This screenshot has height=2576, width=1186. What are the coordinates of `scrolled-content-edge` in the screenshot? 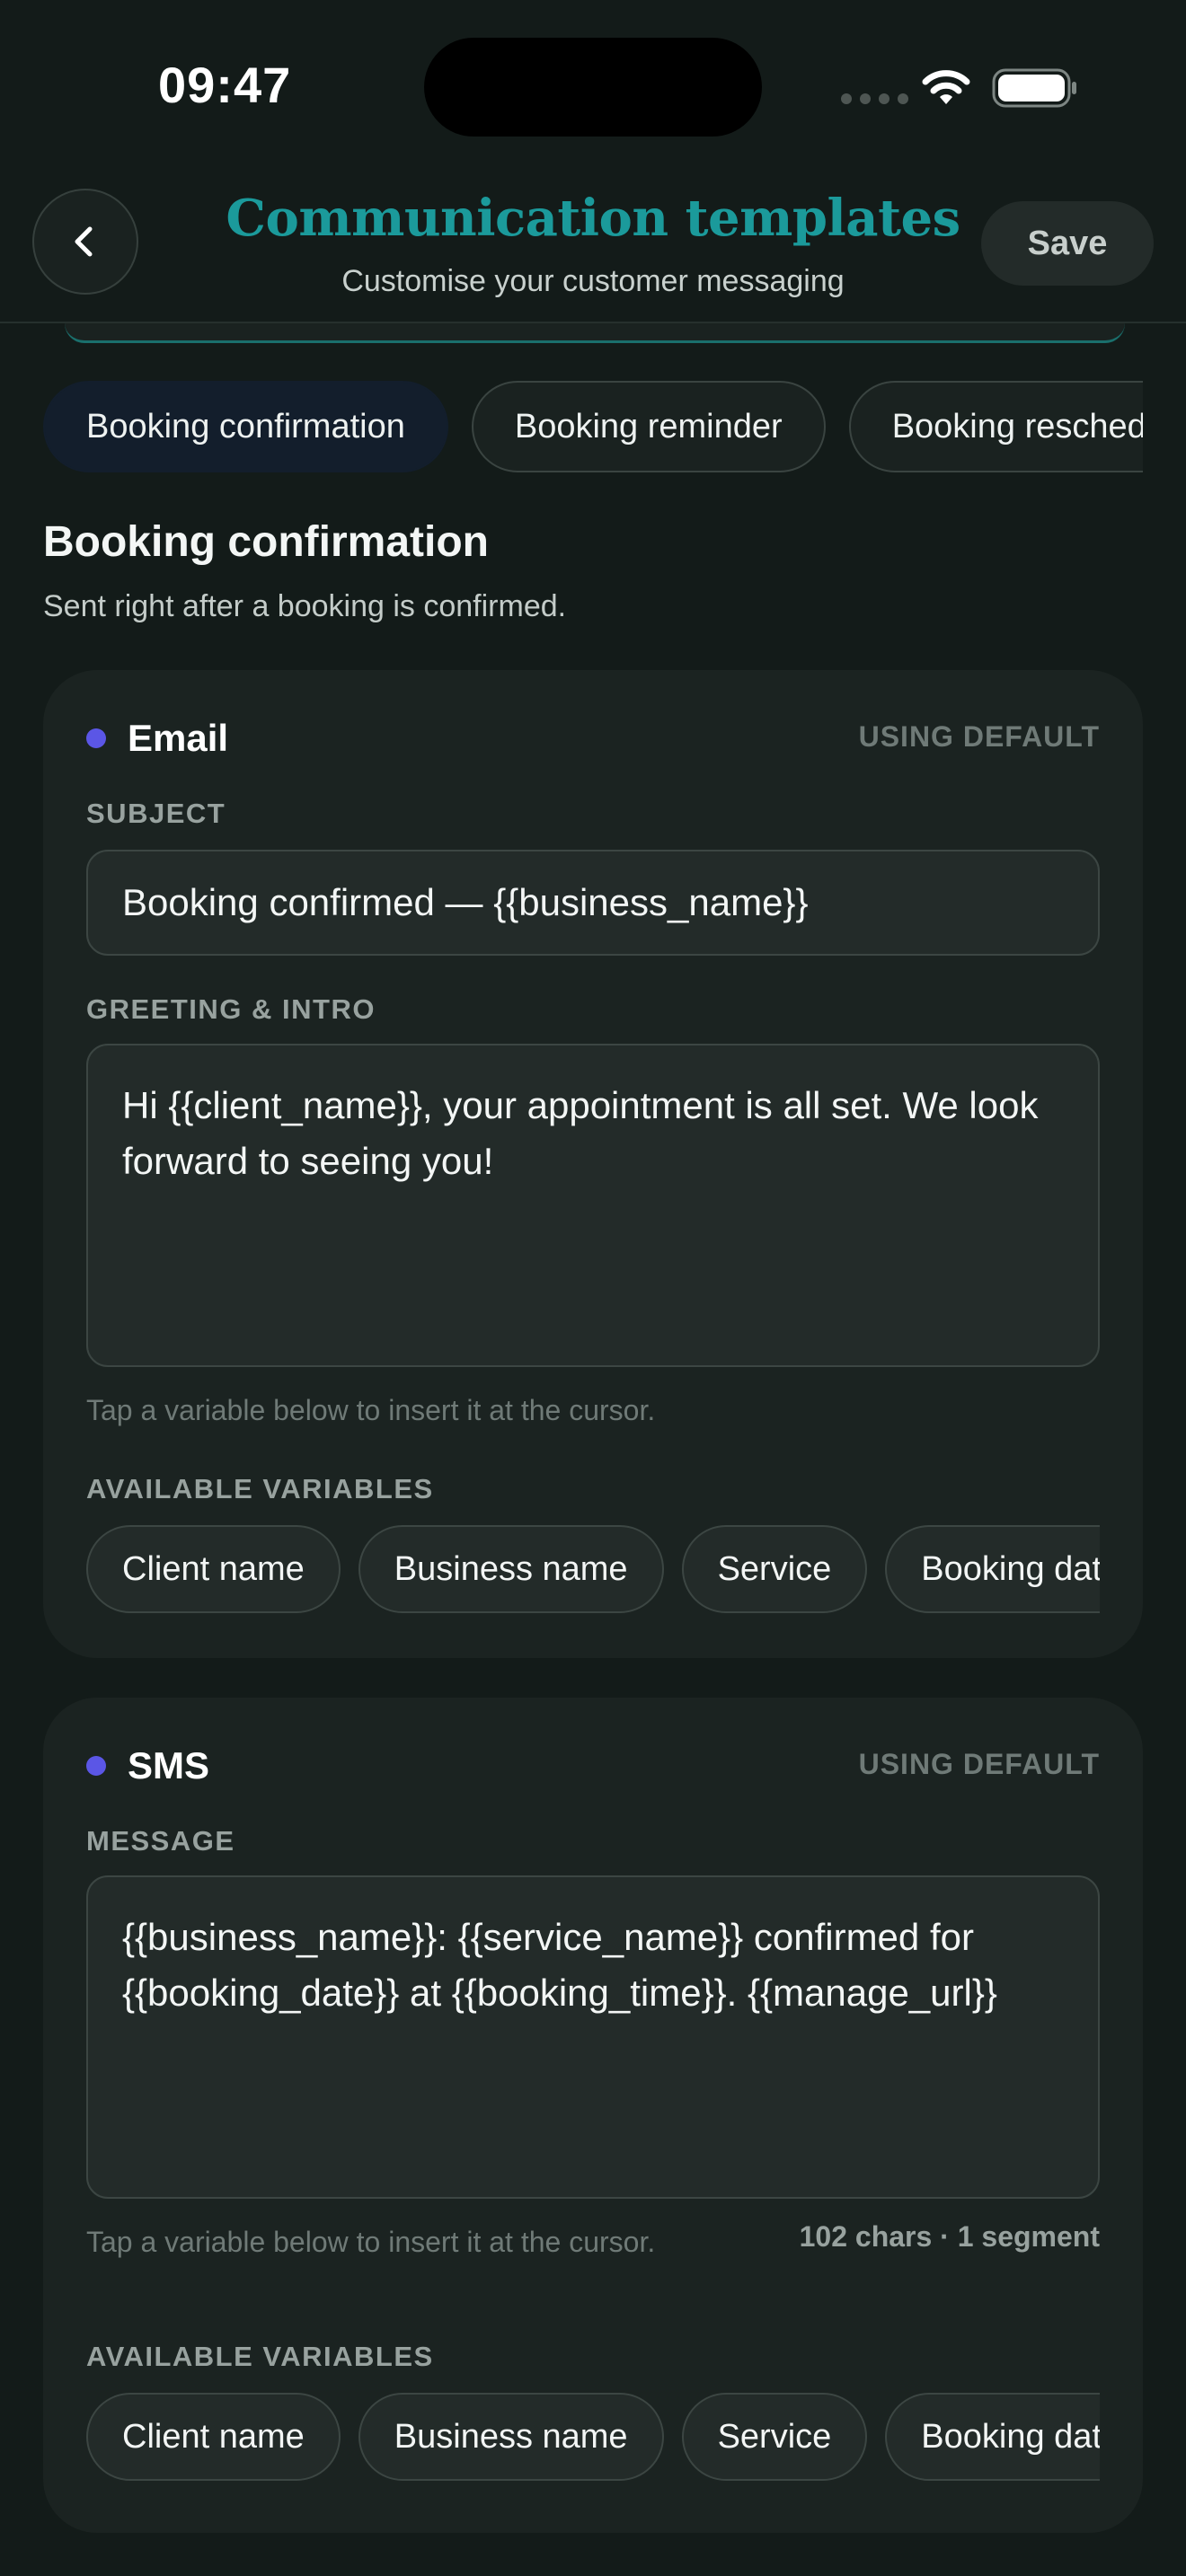 It's located at (595, 333).